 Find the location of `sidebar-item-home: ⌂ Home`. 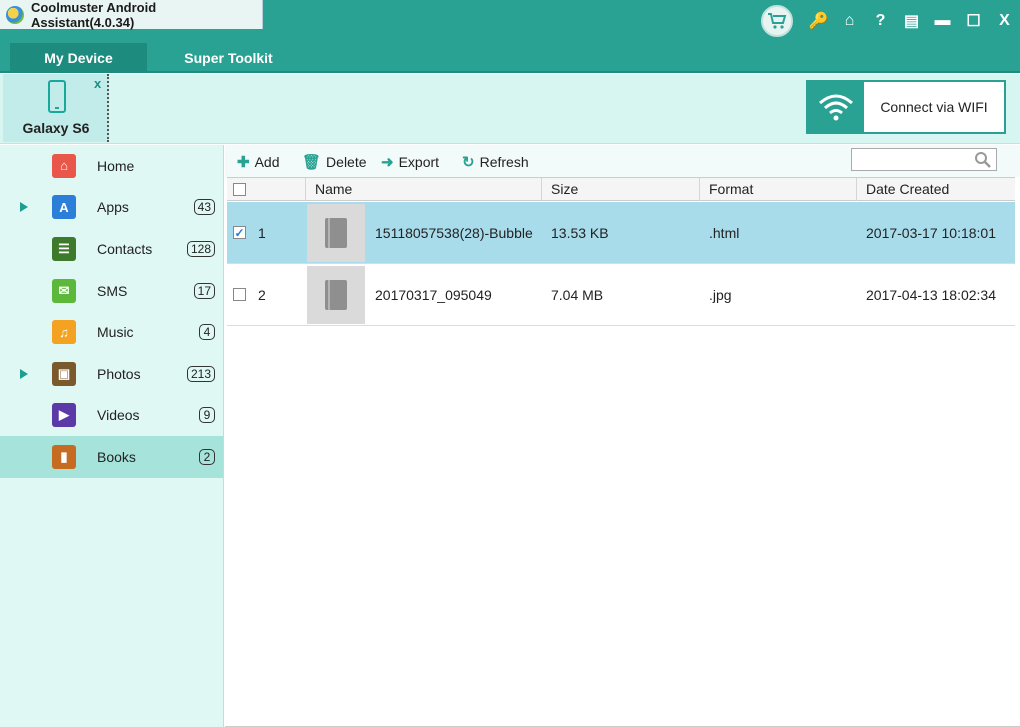

sidebar-item-home: ⌂ Home is located at coordinates (111, 166).